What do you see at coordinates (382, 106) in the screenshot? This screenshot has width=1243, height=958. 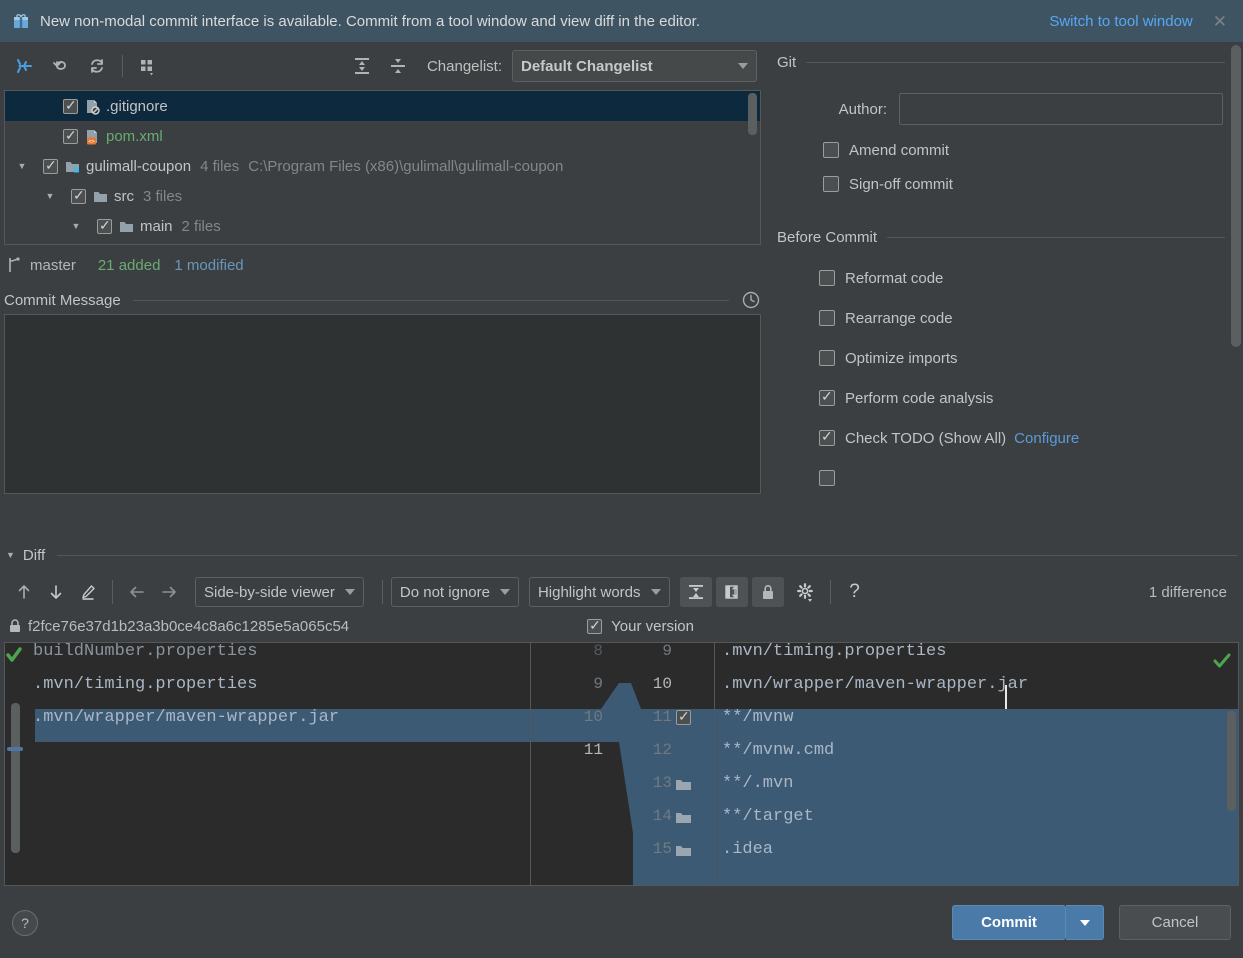 I see `tree-row: .gitignore` at bounding box center [382, 106].